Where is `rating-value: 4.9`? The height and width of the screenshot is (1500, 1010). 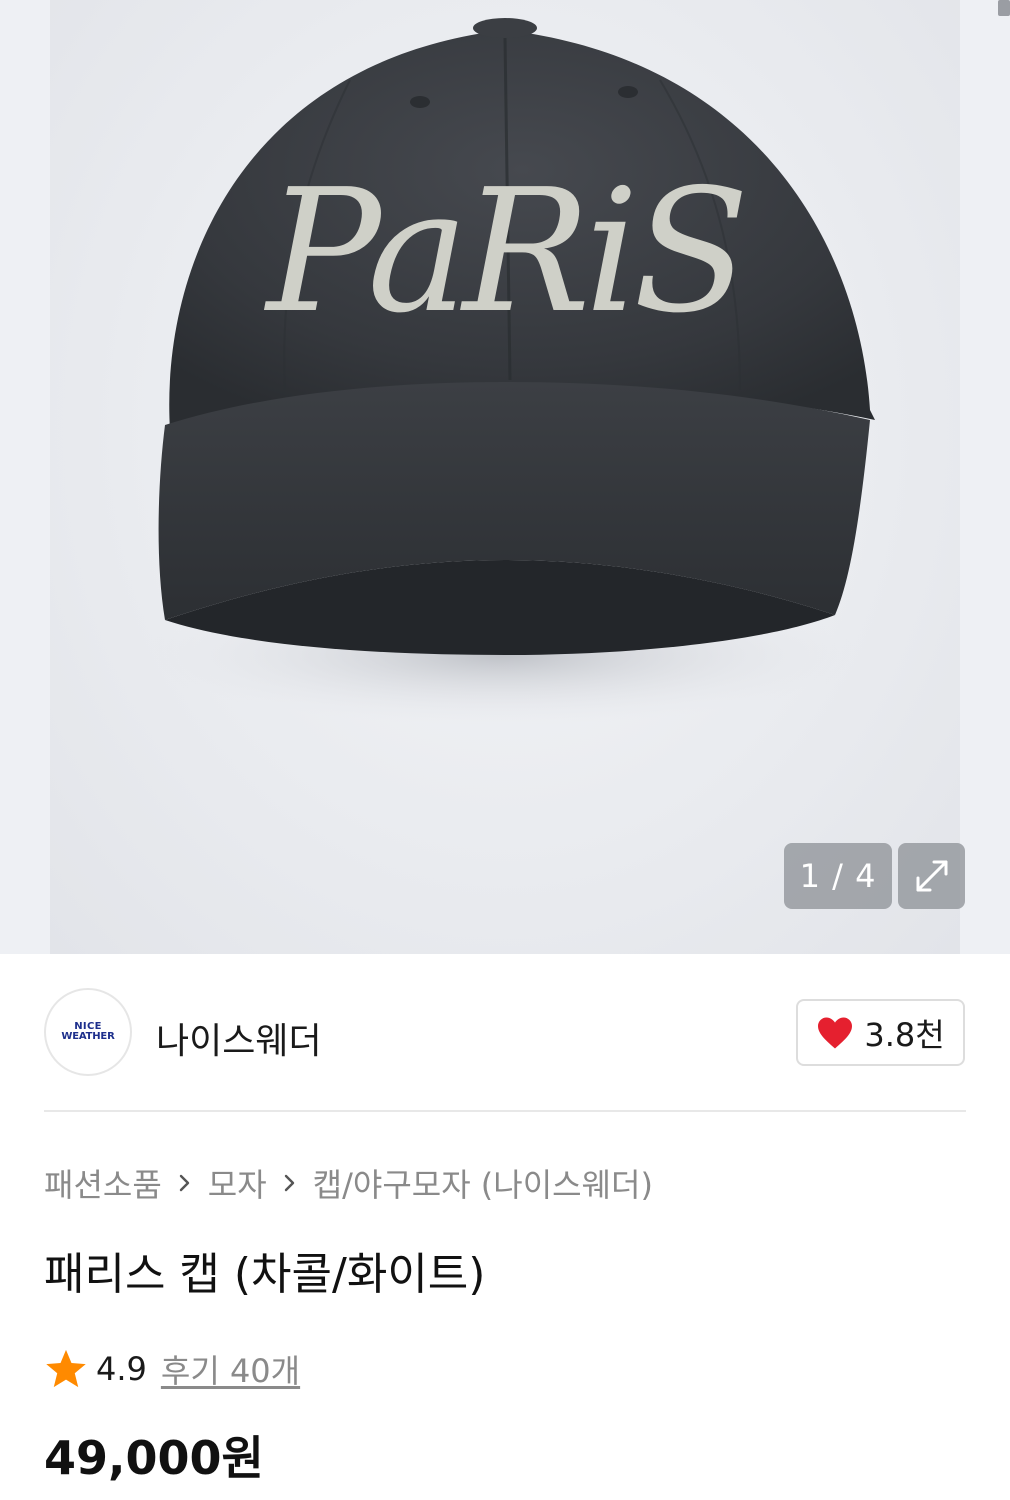 rating-value: 4.9 is located at coordinates (121, 1369).